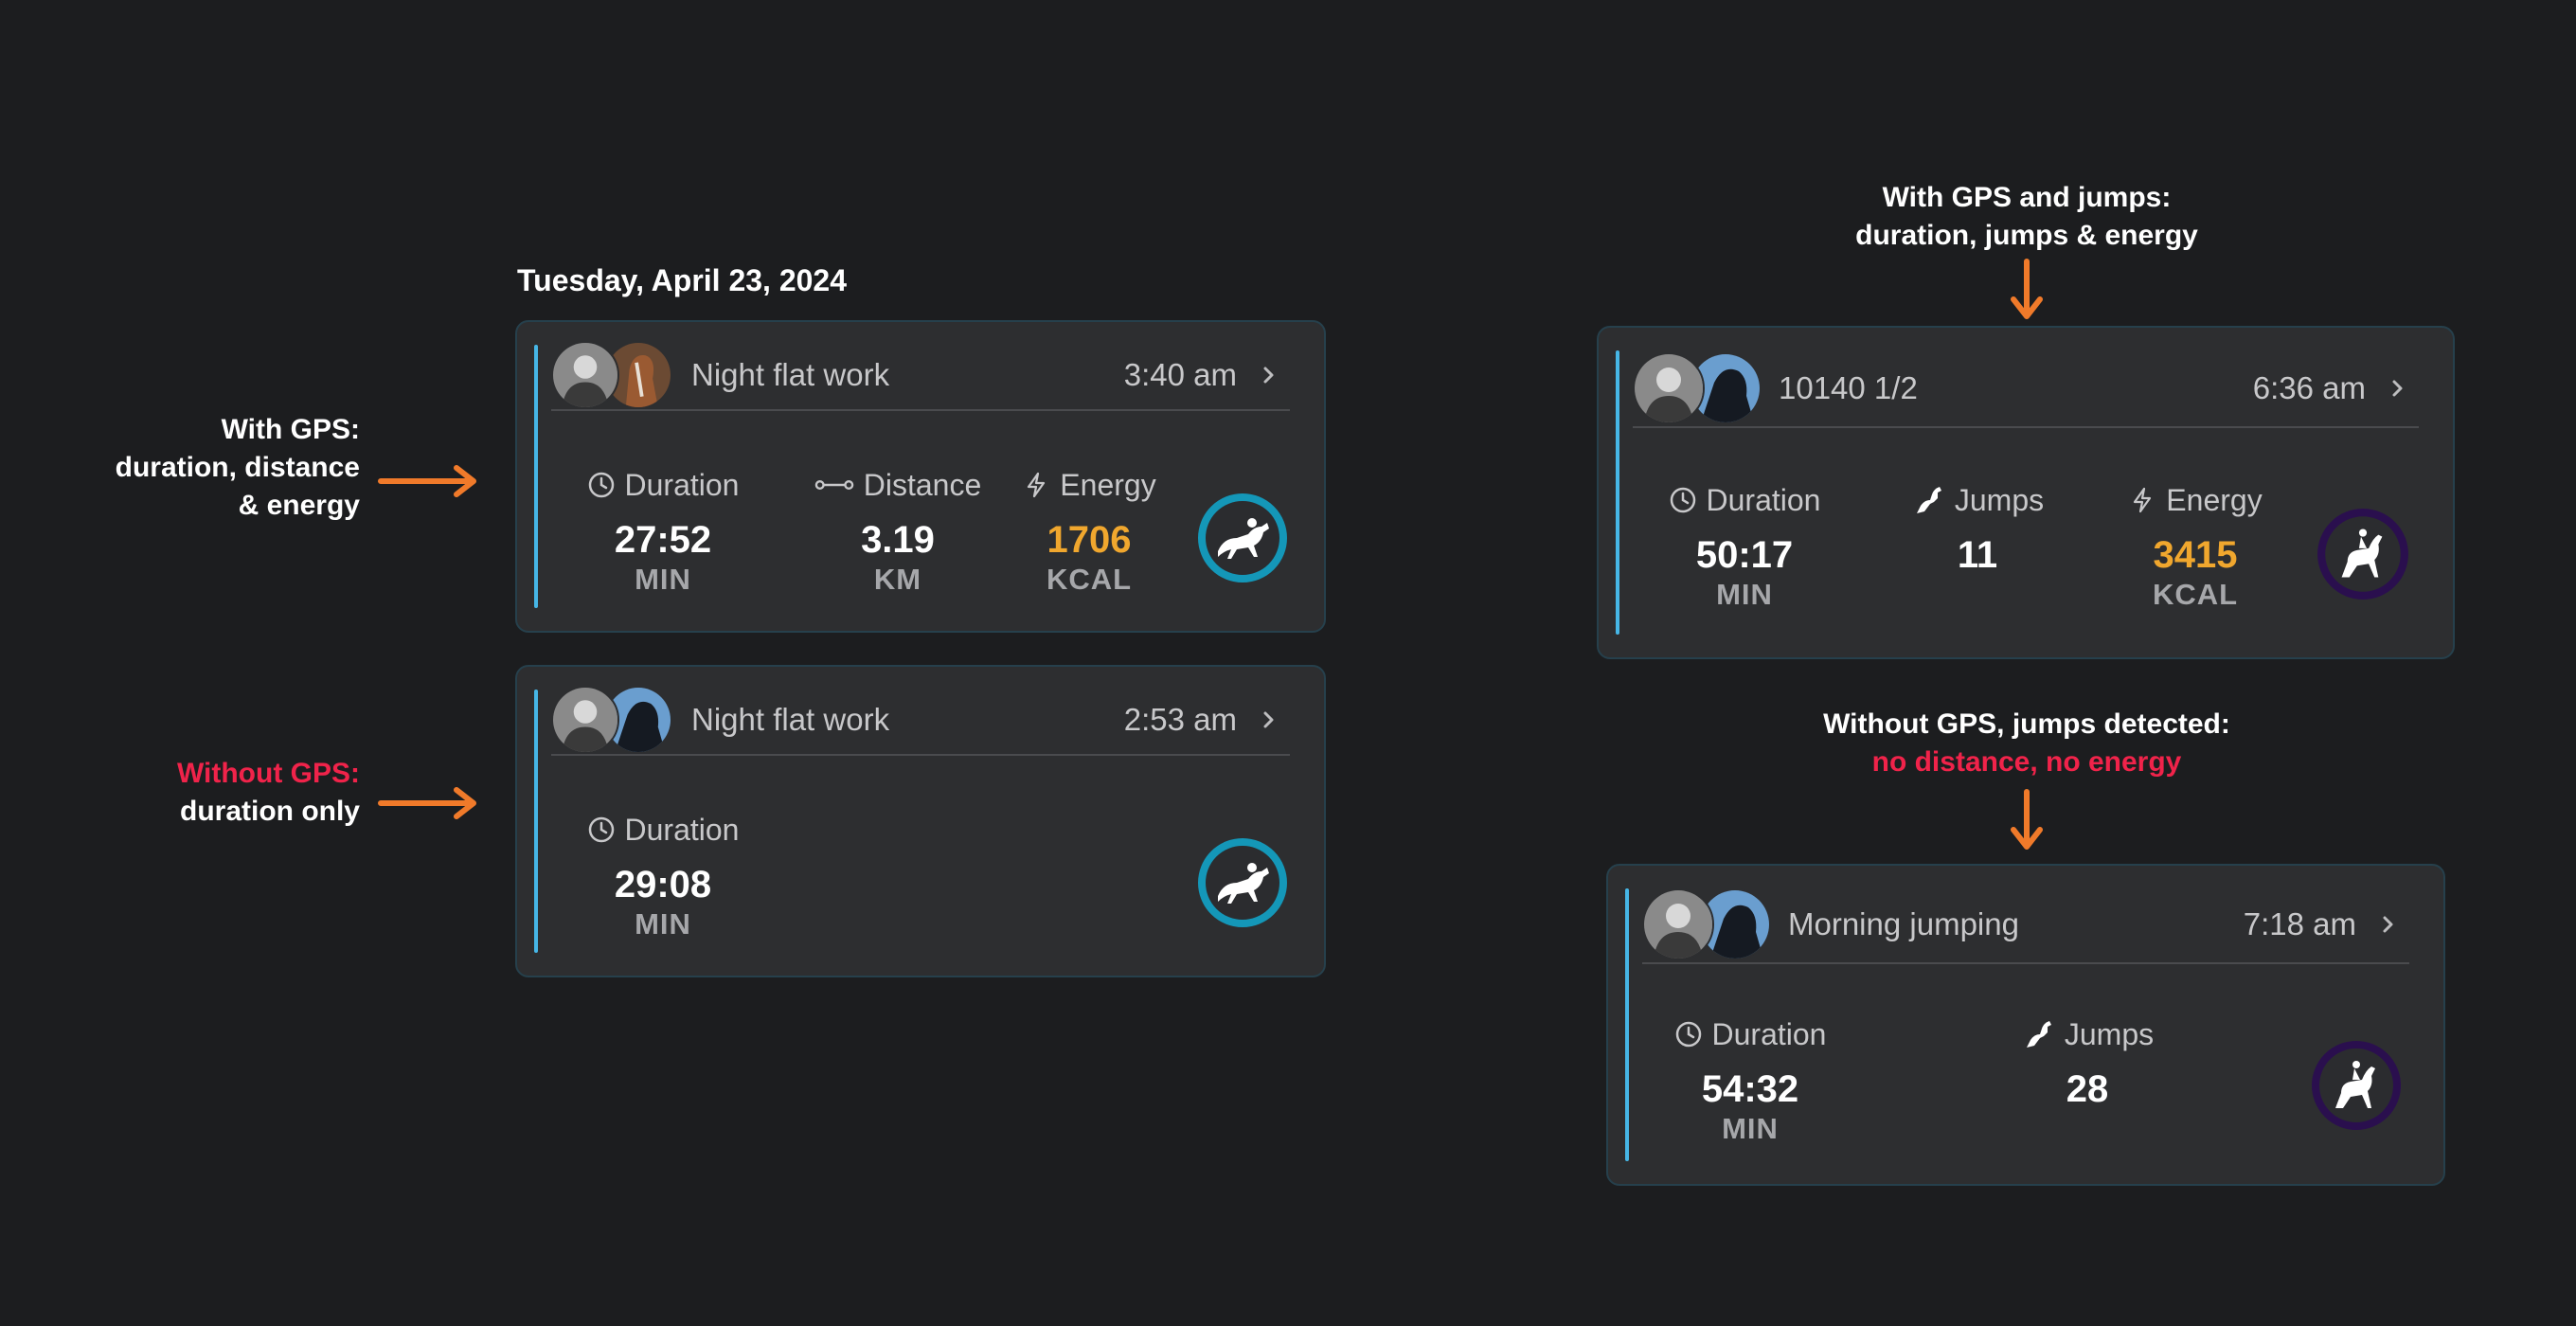 Image resolution: width=2576 pixels, height=1326 pixels. What do you see at coordinates (2195, 555) in the screenshot?
I see `stat-value: 3415` at bounding box center [2195, 555].